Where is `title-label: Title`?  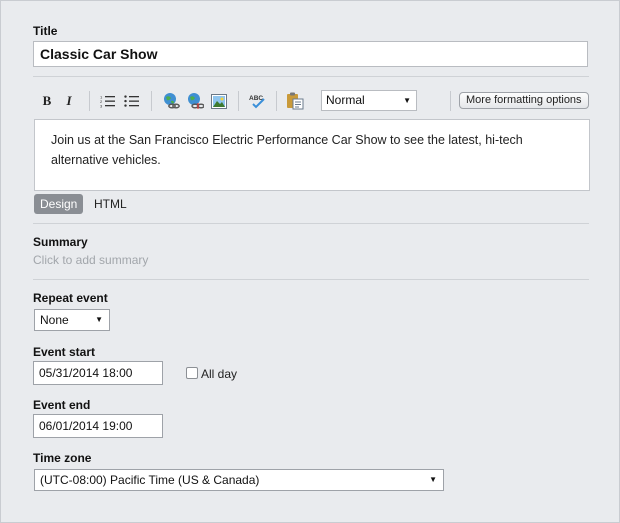 title-label: Title is located at coordinates (45, 31).